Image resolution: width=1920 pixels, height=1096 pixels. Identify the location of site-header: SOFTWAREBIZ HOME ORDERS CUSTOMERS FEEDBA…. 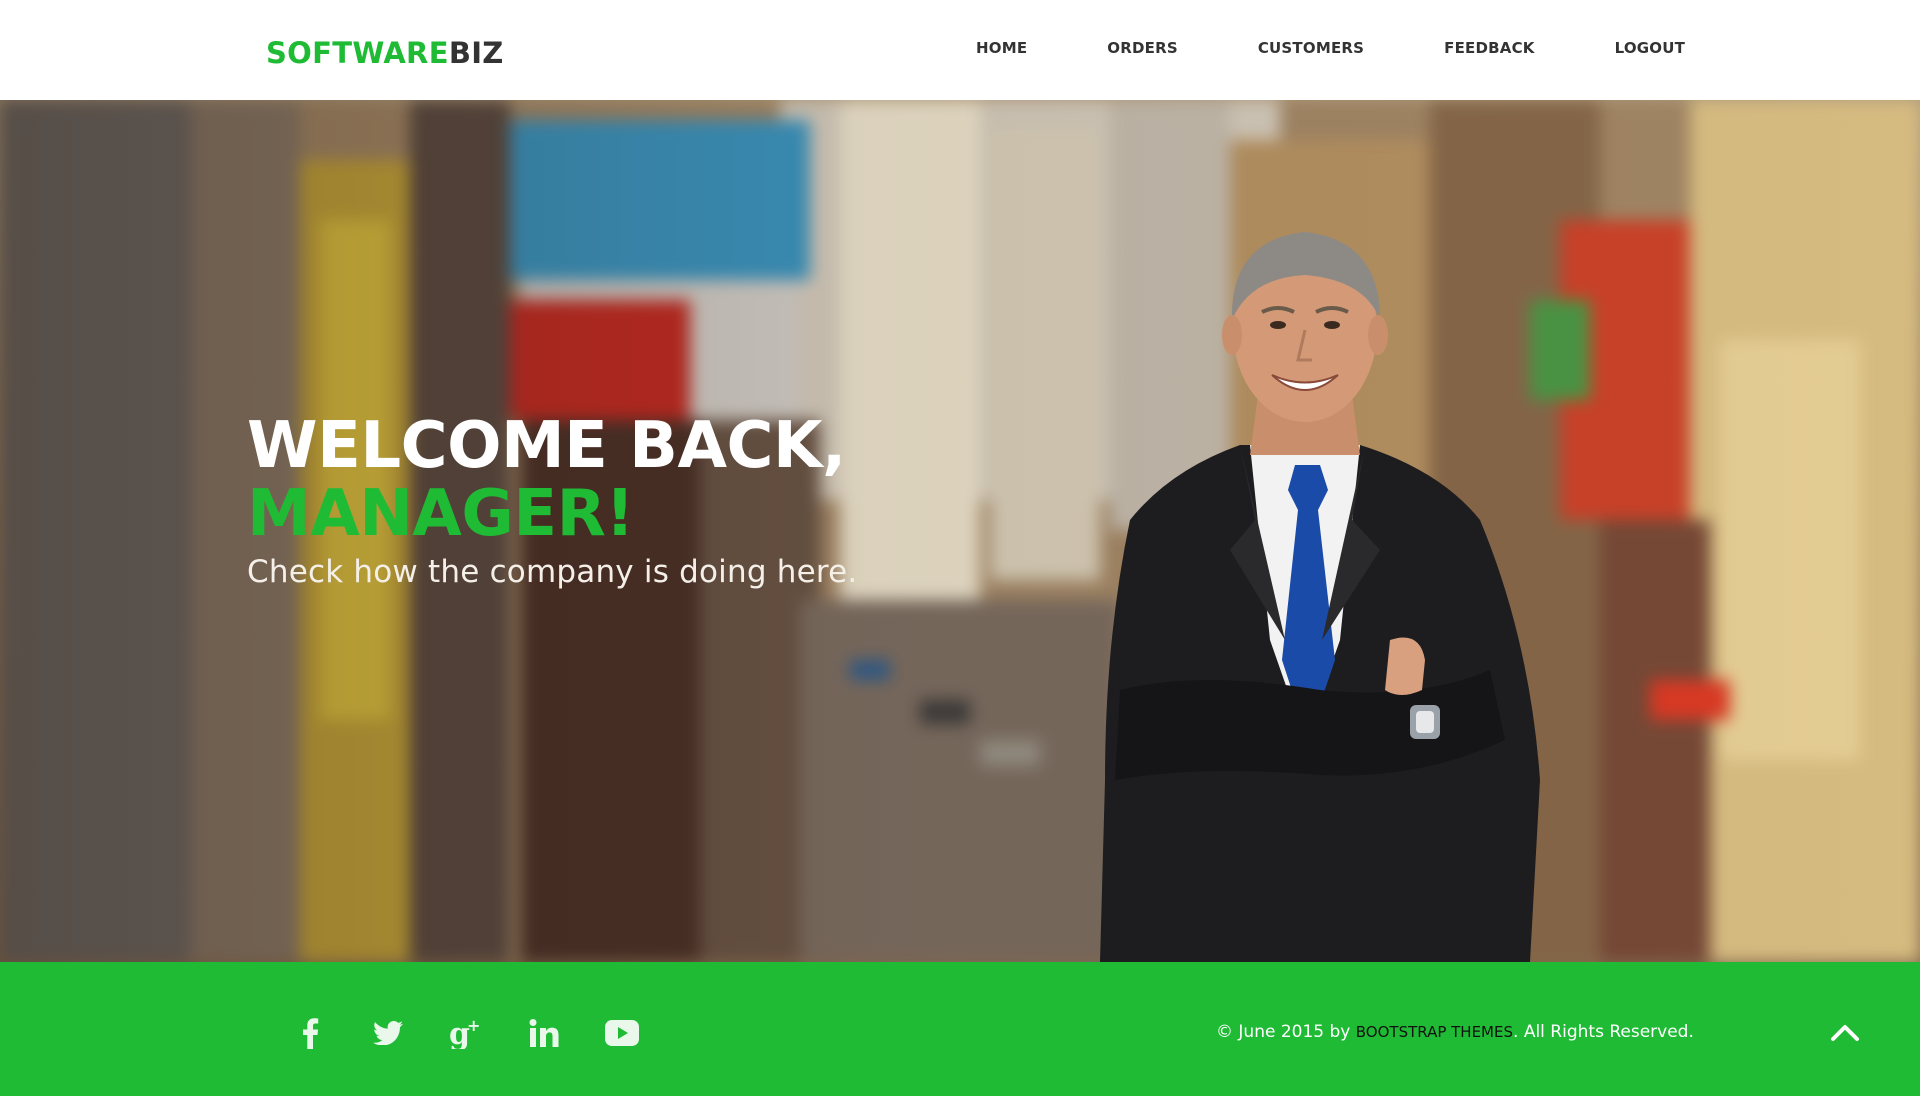
(960, 50).